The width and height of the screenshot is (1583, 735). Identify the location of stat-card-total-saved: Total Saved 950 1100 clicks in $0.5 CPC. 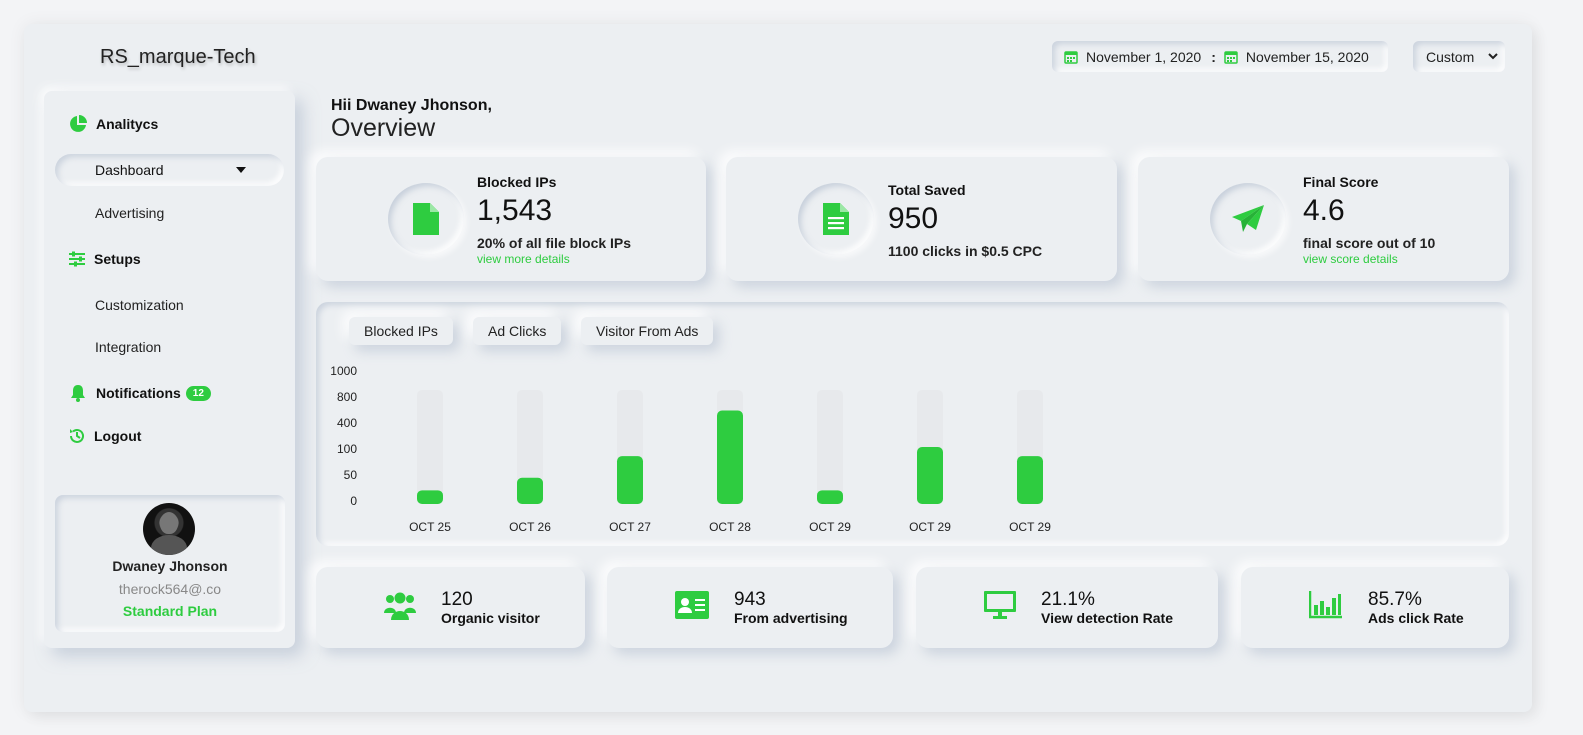
(921, 219).